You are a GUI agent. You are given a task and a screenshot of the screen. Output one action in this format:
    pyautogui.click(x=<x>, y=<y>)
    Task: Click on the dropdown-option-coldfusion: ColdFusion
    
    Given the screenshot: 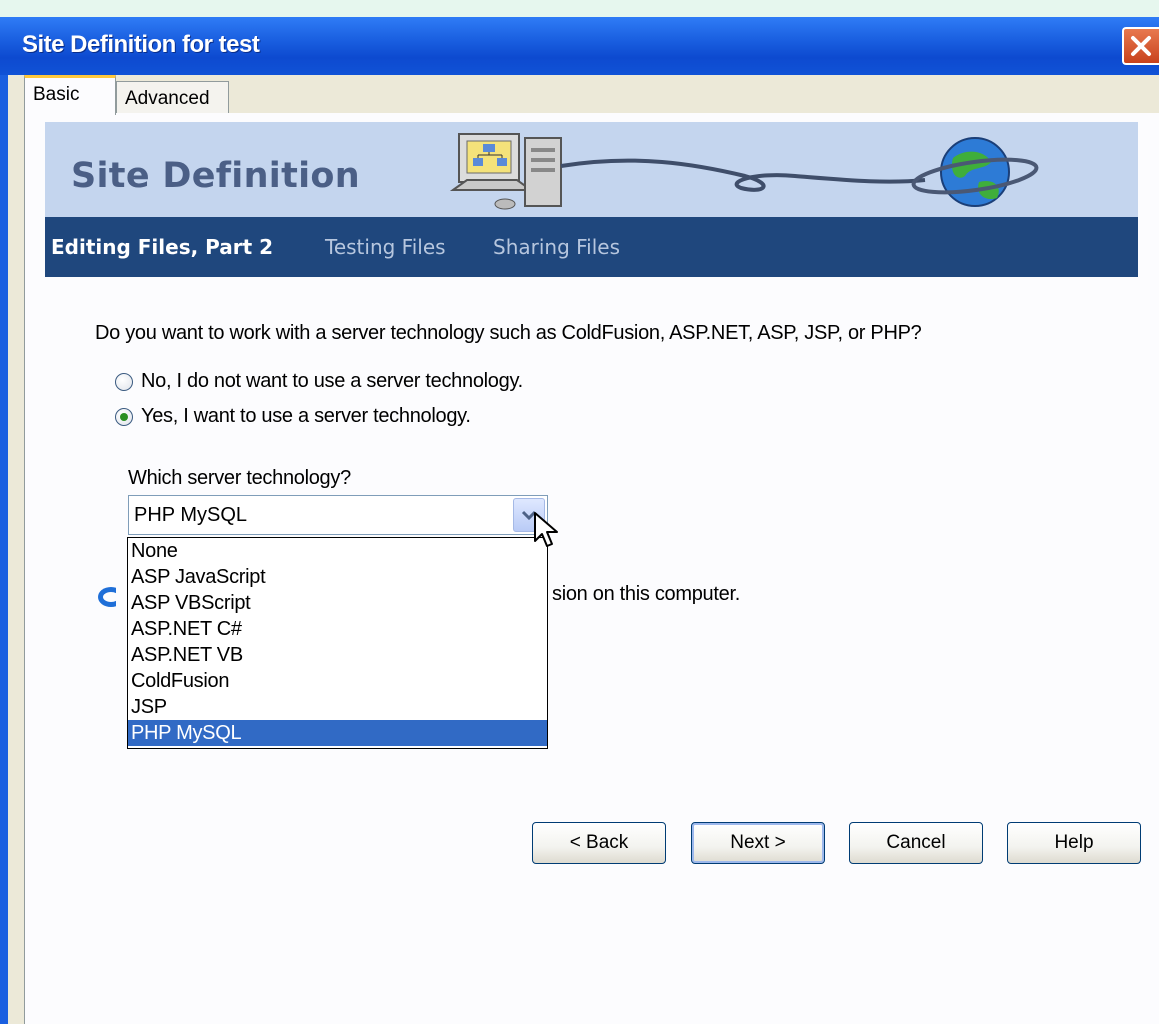 What is the action you would take?
    pyautogui.click(x=337, y=681)
    